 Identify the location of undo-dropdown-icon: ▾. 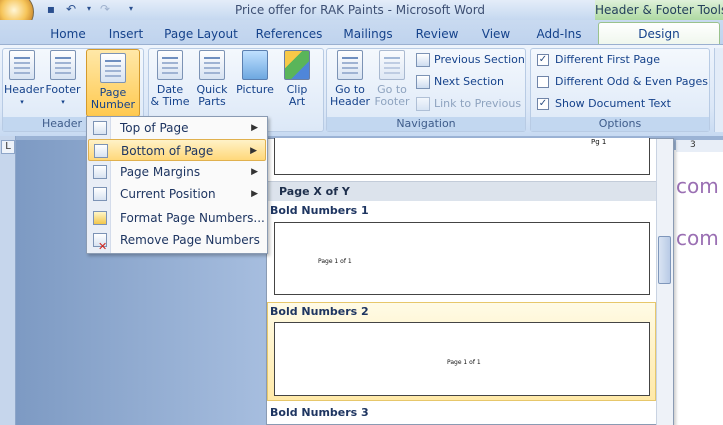
(89, 9).